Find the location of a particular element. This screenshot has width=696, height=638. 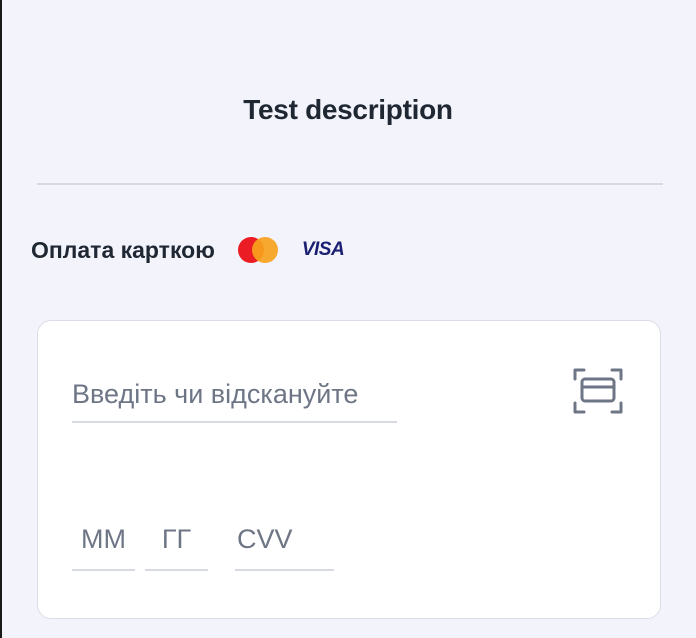

card-scan-icon is located at coordinates (598, 391).